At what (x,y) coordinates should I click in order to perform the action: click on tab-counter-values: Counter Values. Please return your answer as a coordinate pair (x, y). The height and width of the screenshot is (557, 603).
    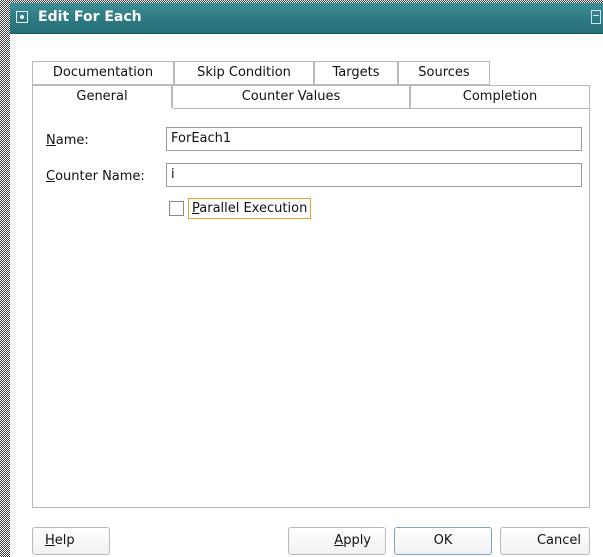
    Looking at the image, I should click on (291, 97).